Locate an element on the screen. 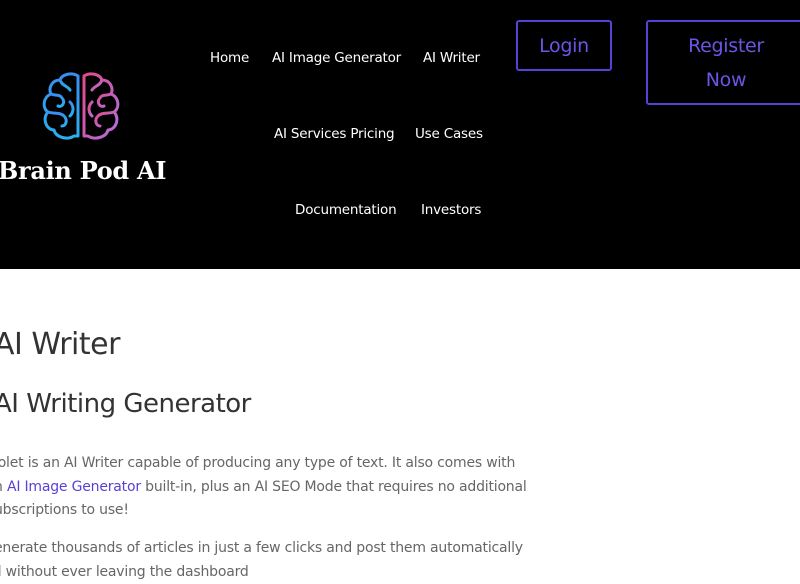 Image resolution: width=800 pixels, height=584 pixels. page-subtitle: AI Writing Generator is located at coordinates (125, 404).